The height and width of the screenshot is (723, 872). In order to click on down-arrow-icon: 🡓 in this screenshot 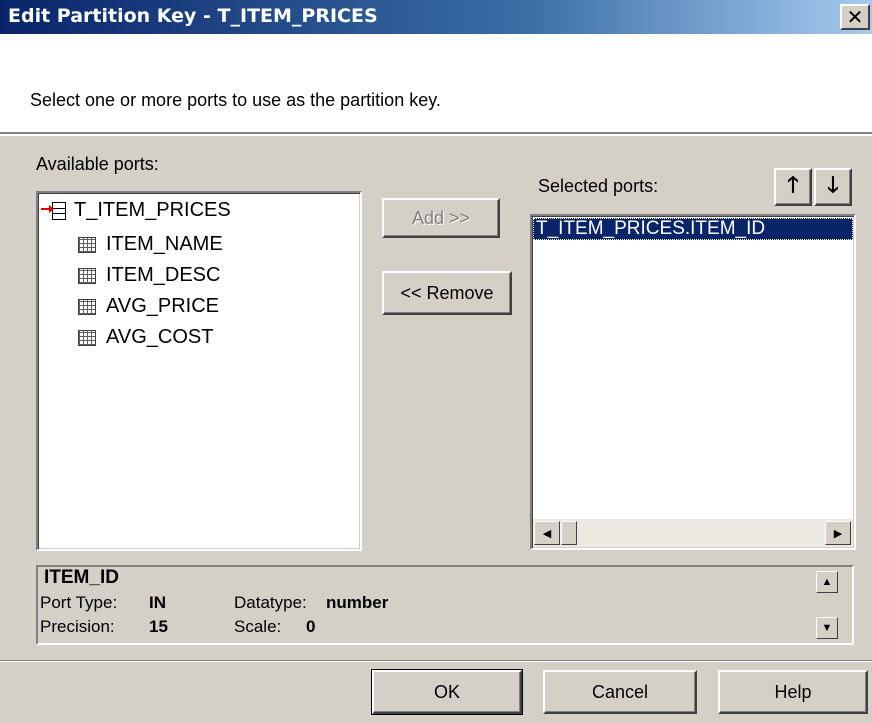, I will do `click(833, 185)`.